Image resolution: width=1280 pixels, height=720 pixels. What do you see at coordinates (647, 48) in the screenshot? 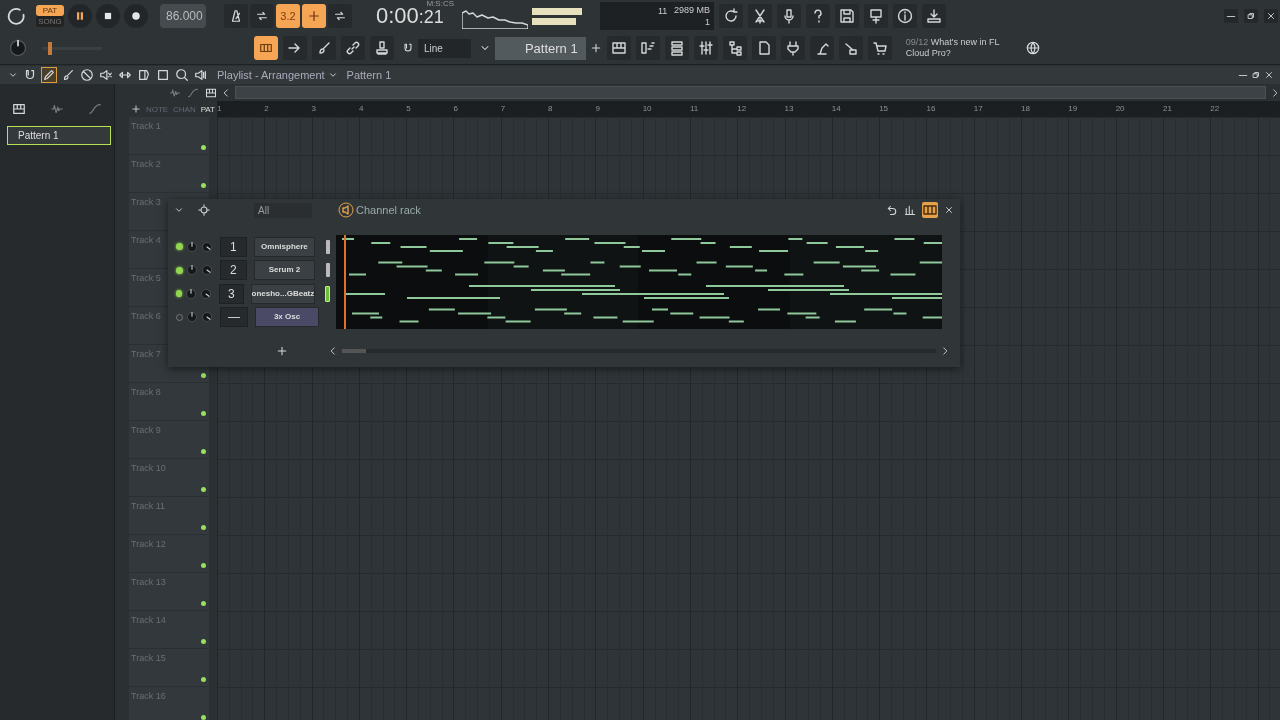
I see `piano-roll-button` at bounding box center [647, 48].